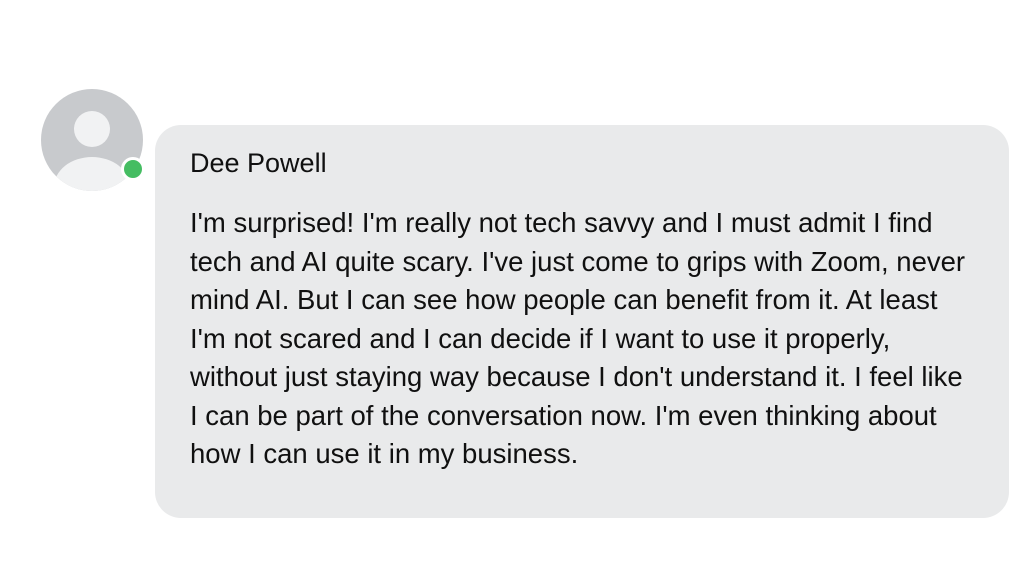 Image resolution: width=1024 pixels, height=576 pixels. What do you see at coordinates (582, 163) in the screenshot?
I see `comment-author-name: Dee Powell` at bounding box center [582, 163].